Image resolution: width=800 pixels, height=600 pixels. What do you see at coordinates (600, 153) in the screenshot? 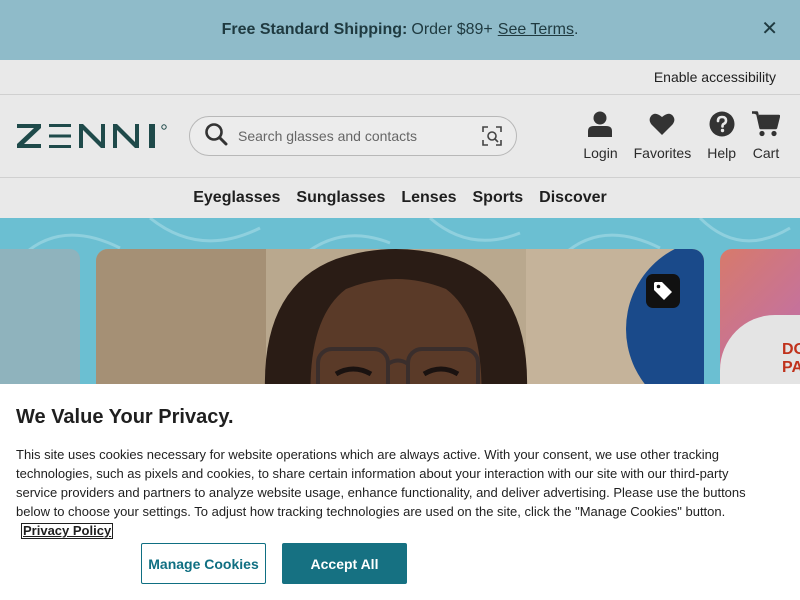
I see `login-label: Login` at bounding box center [600, 153].